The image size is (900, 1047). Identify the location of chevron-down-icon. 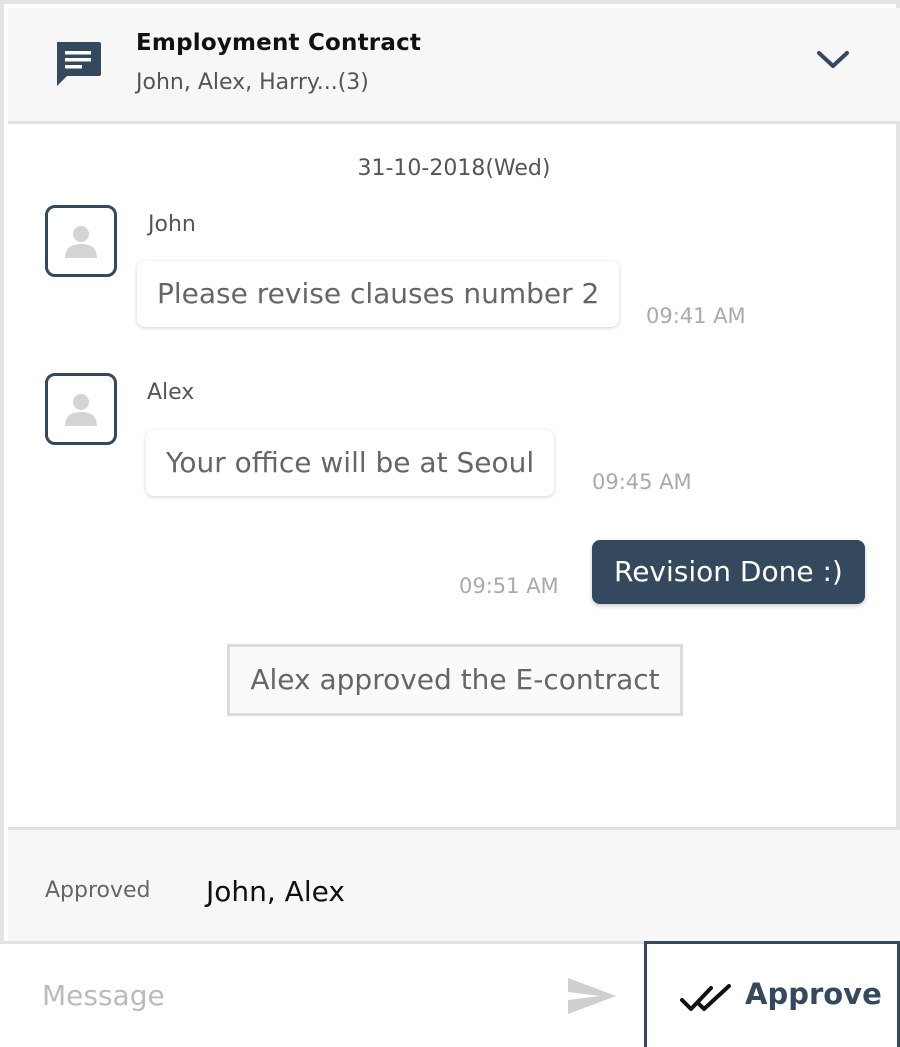
(833, 59).